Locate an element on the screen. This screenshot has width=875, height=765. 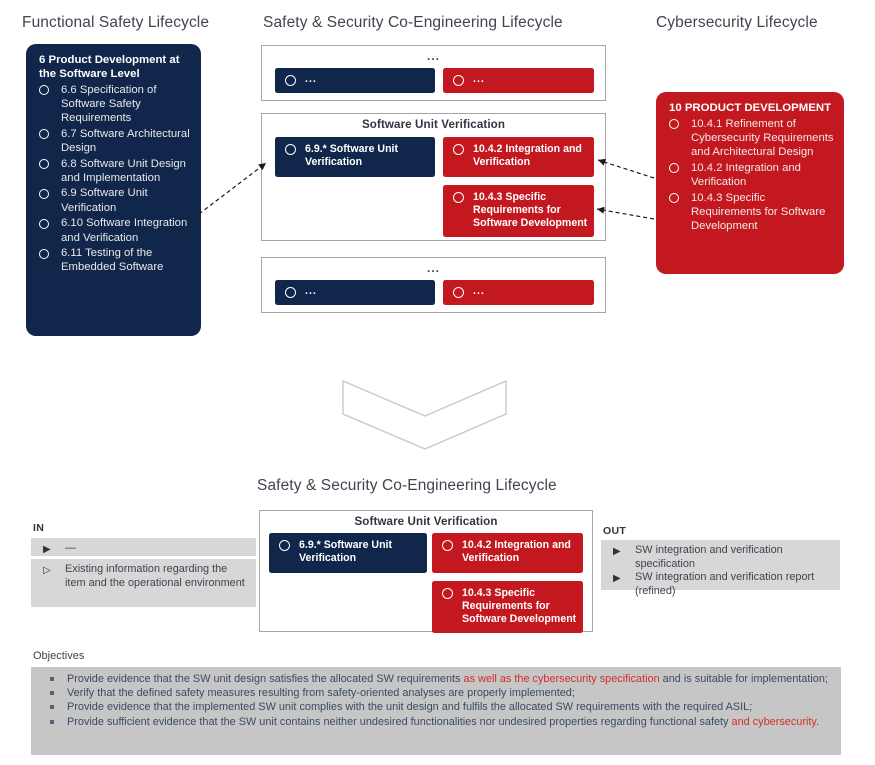
out-label: OUT is located at coordinates (615, 531).